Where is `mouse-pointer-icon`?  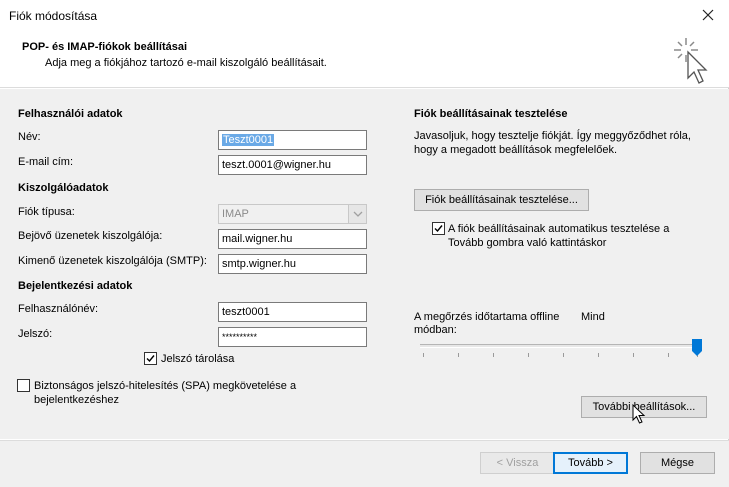
mouse-pointer-icon is located at coordinates (639, 414).